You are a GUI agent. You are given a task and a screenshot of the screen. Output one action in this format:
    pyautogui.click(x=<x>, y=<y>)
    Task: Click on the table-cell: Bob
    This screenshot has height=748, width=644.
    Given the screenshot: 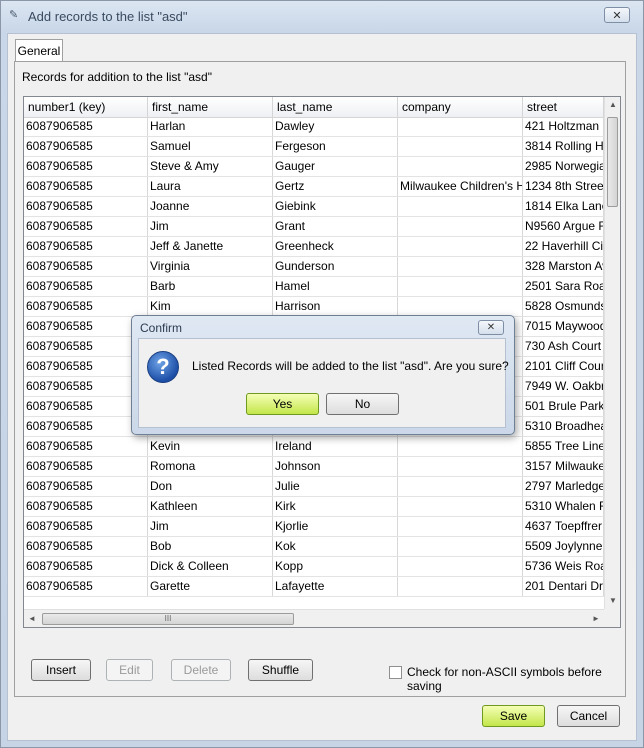 What is the action you would take?
    pyautogui.click(x=210, y=546)
    